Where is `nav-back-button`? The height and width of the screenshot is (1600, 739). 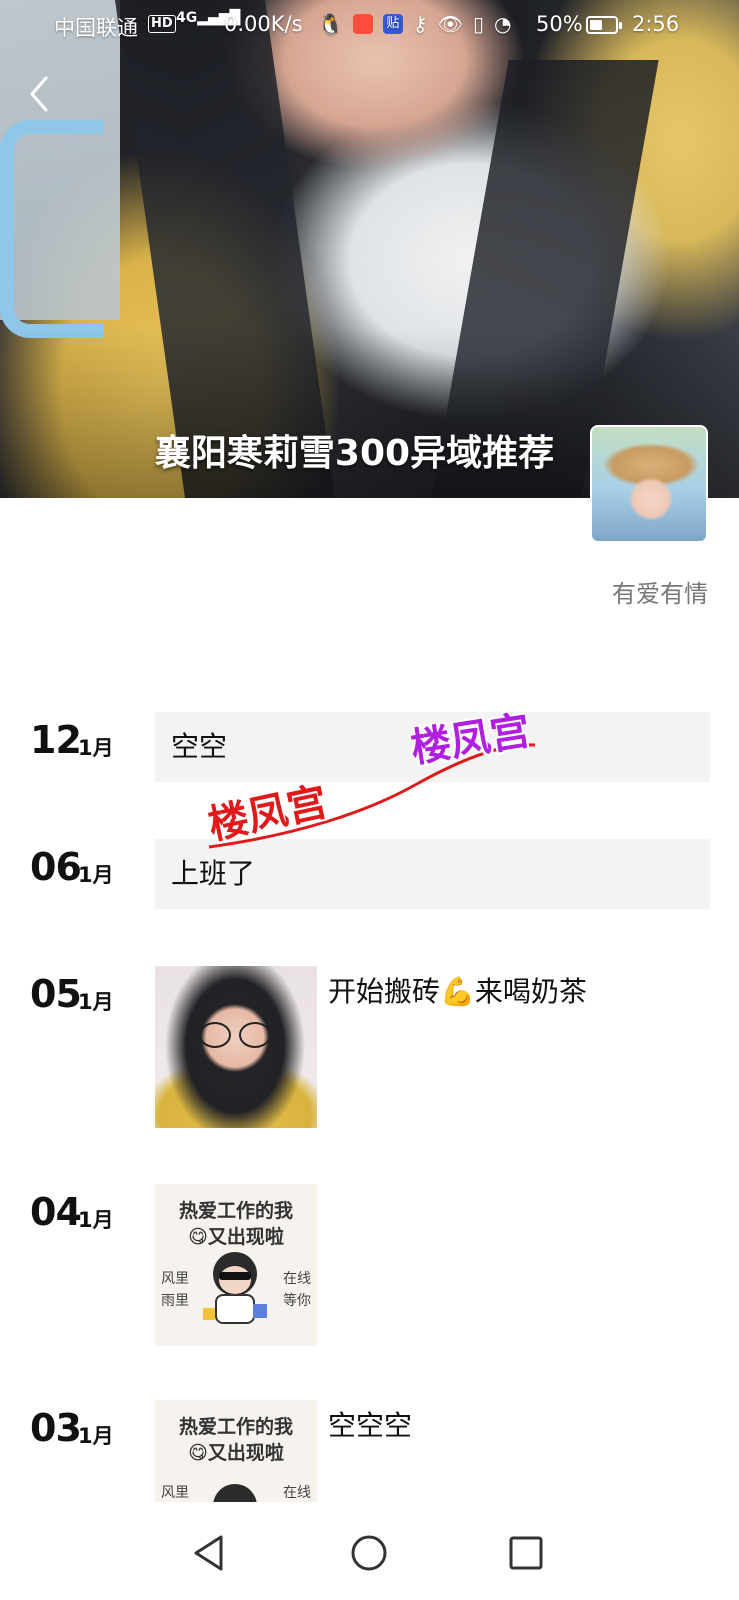 nav-back-button is located at coordinates (211, 1553).